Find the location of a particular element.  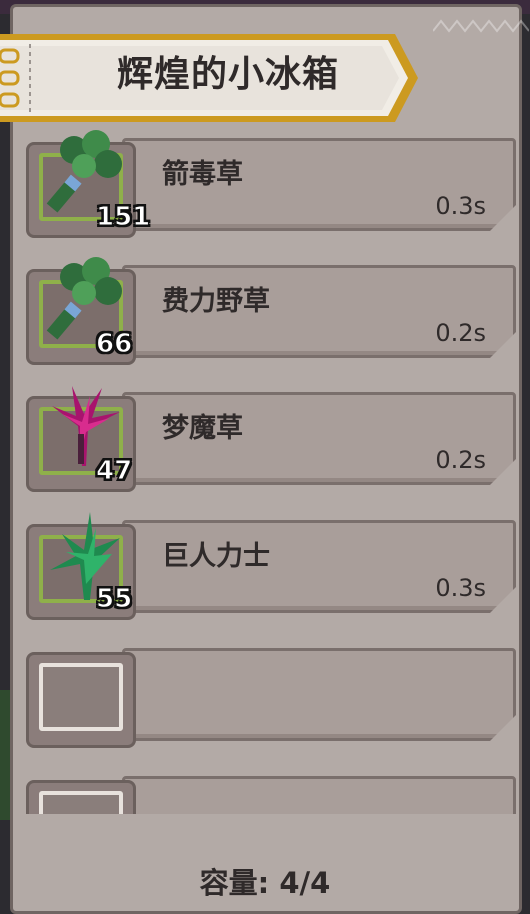

item-name: 箭毒草 is located at coordinates (202, 174).